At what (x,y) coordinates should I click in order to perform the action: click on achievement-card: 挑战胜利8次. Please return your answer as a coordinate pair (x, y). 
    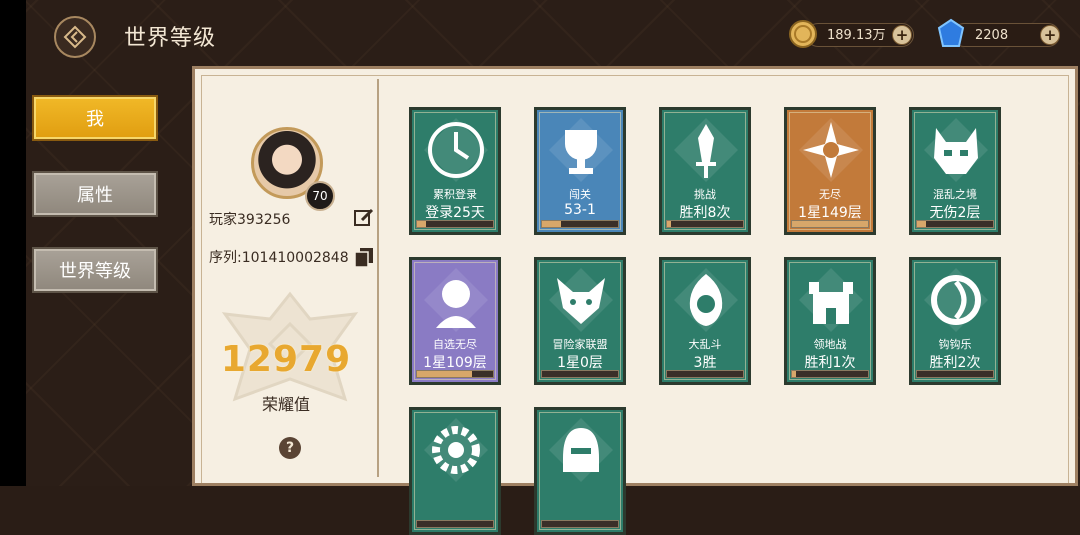
    Looking at the image, I should click on (705, 171).